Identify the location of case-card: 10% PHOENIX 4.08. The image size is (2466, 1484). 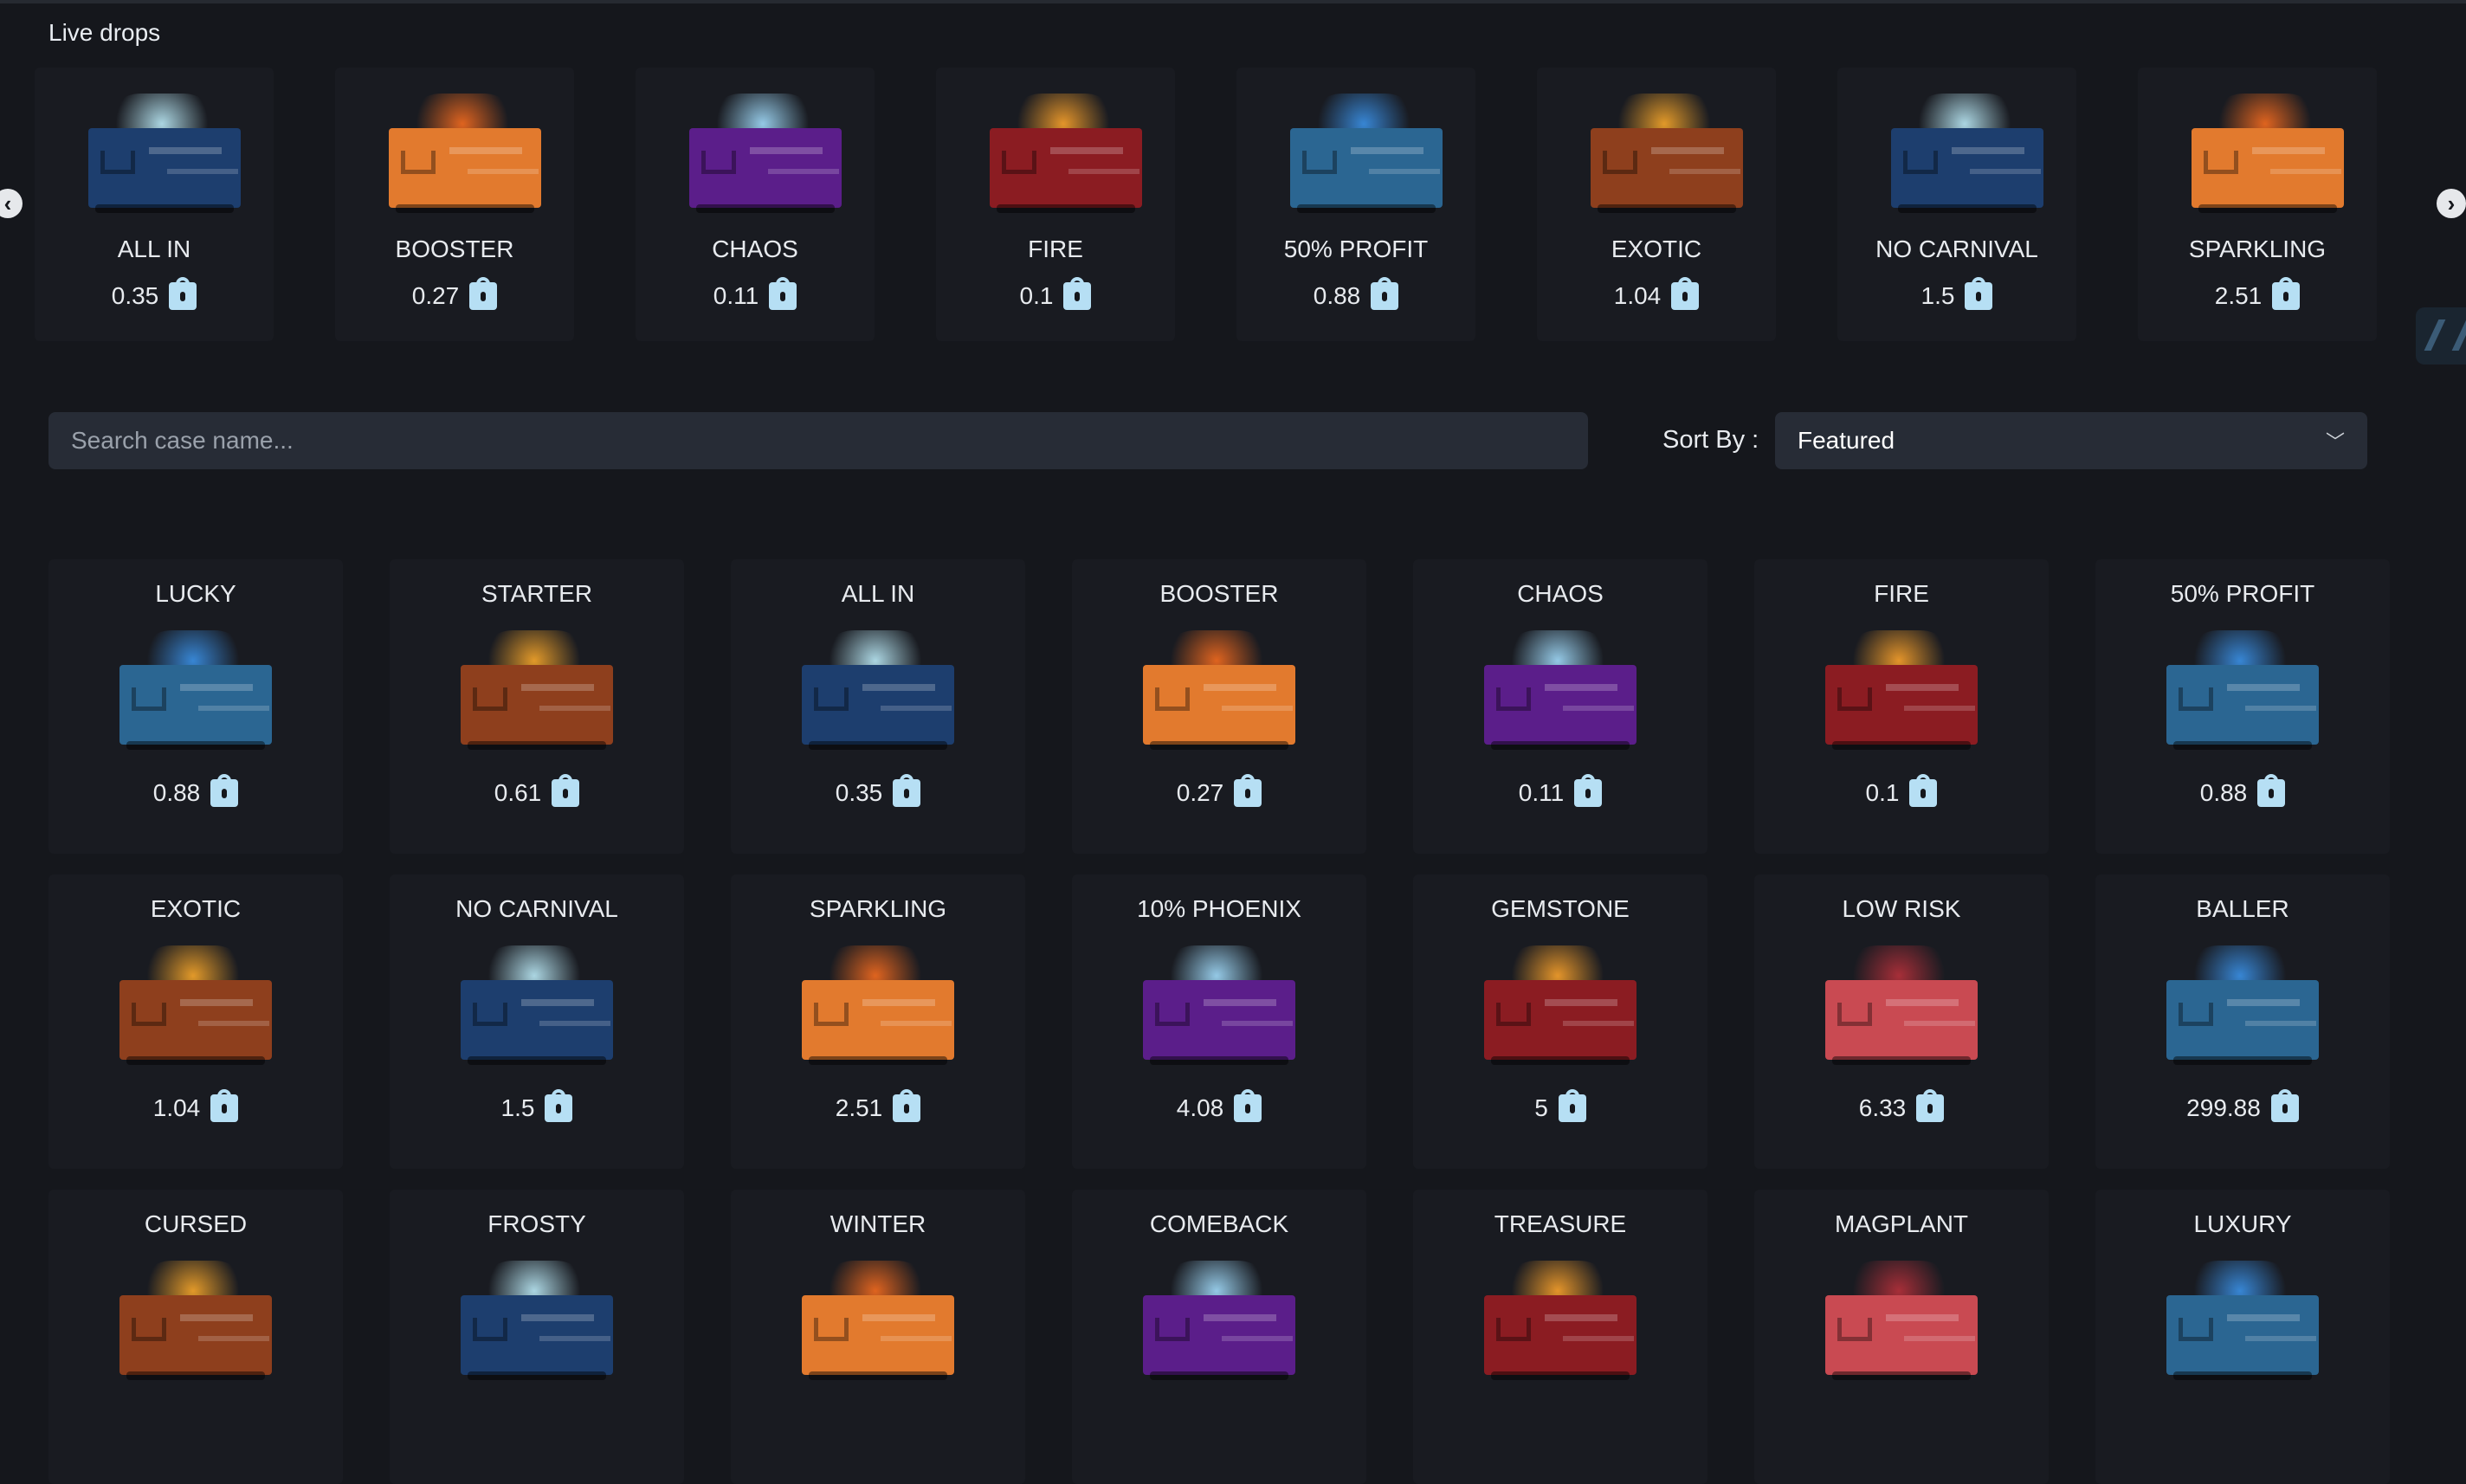
(1219, 1021).